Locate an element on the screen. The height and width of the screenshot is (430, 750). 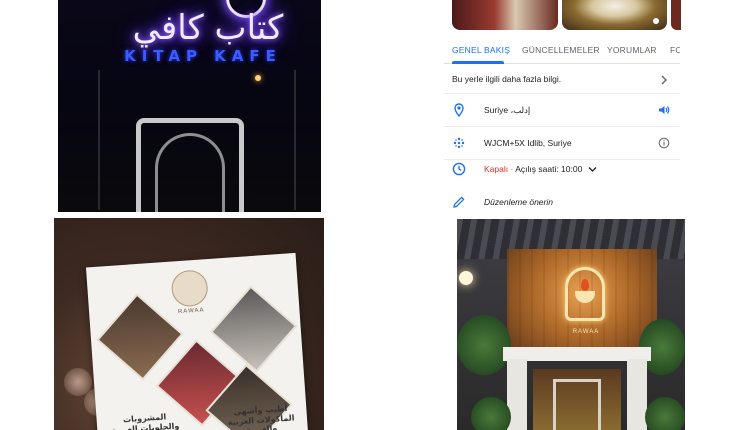
photo-indicator-dot is located at coordinates (656, 21).